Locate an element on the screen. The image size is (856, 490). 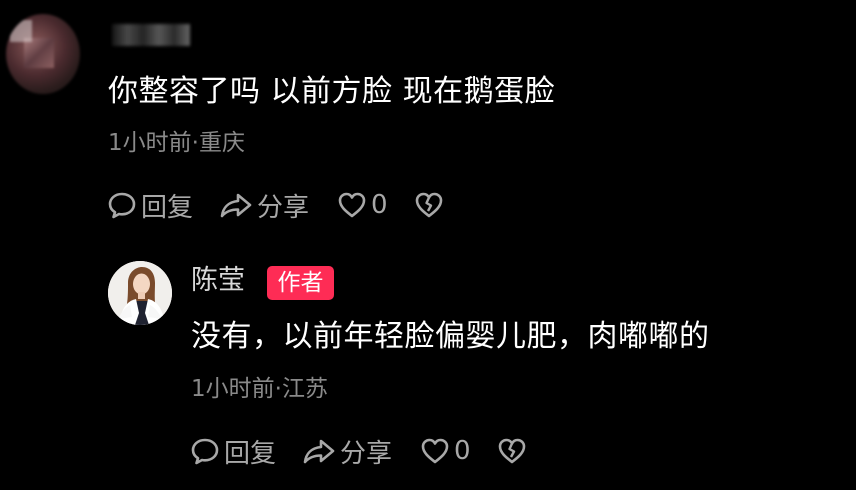
like-button: 0 is located at coordinates (362, 205).